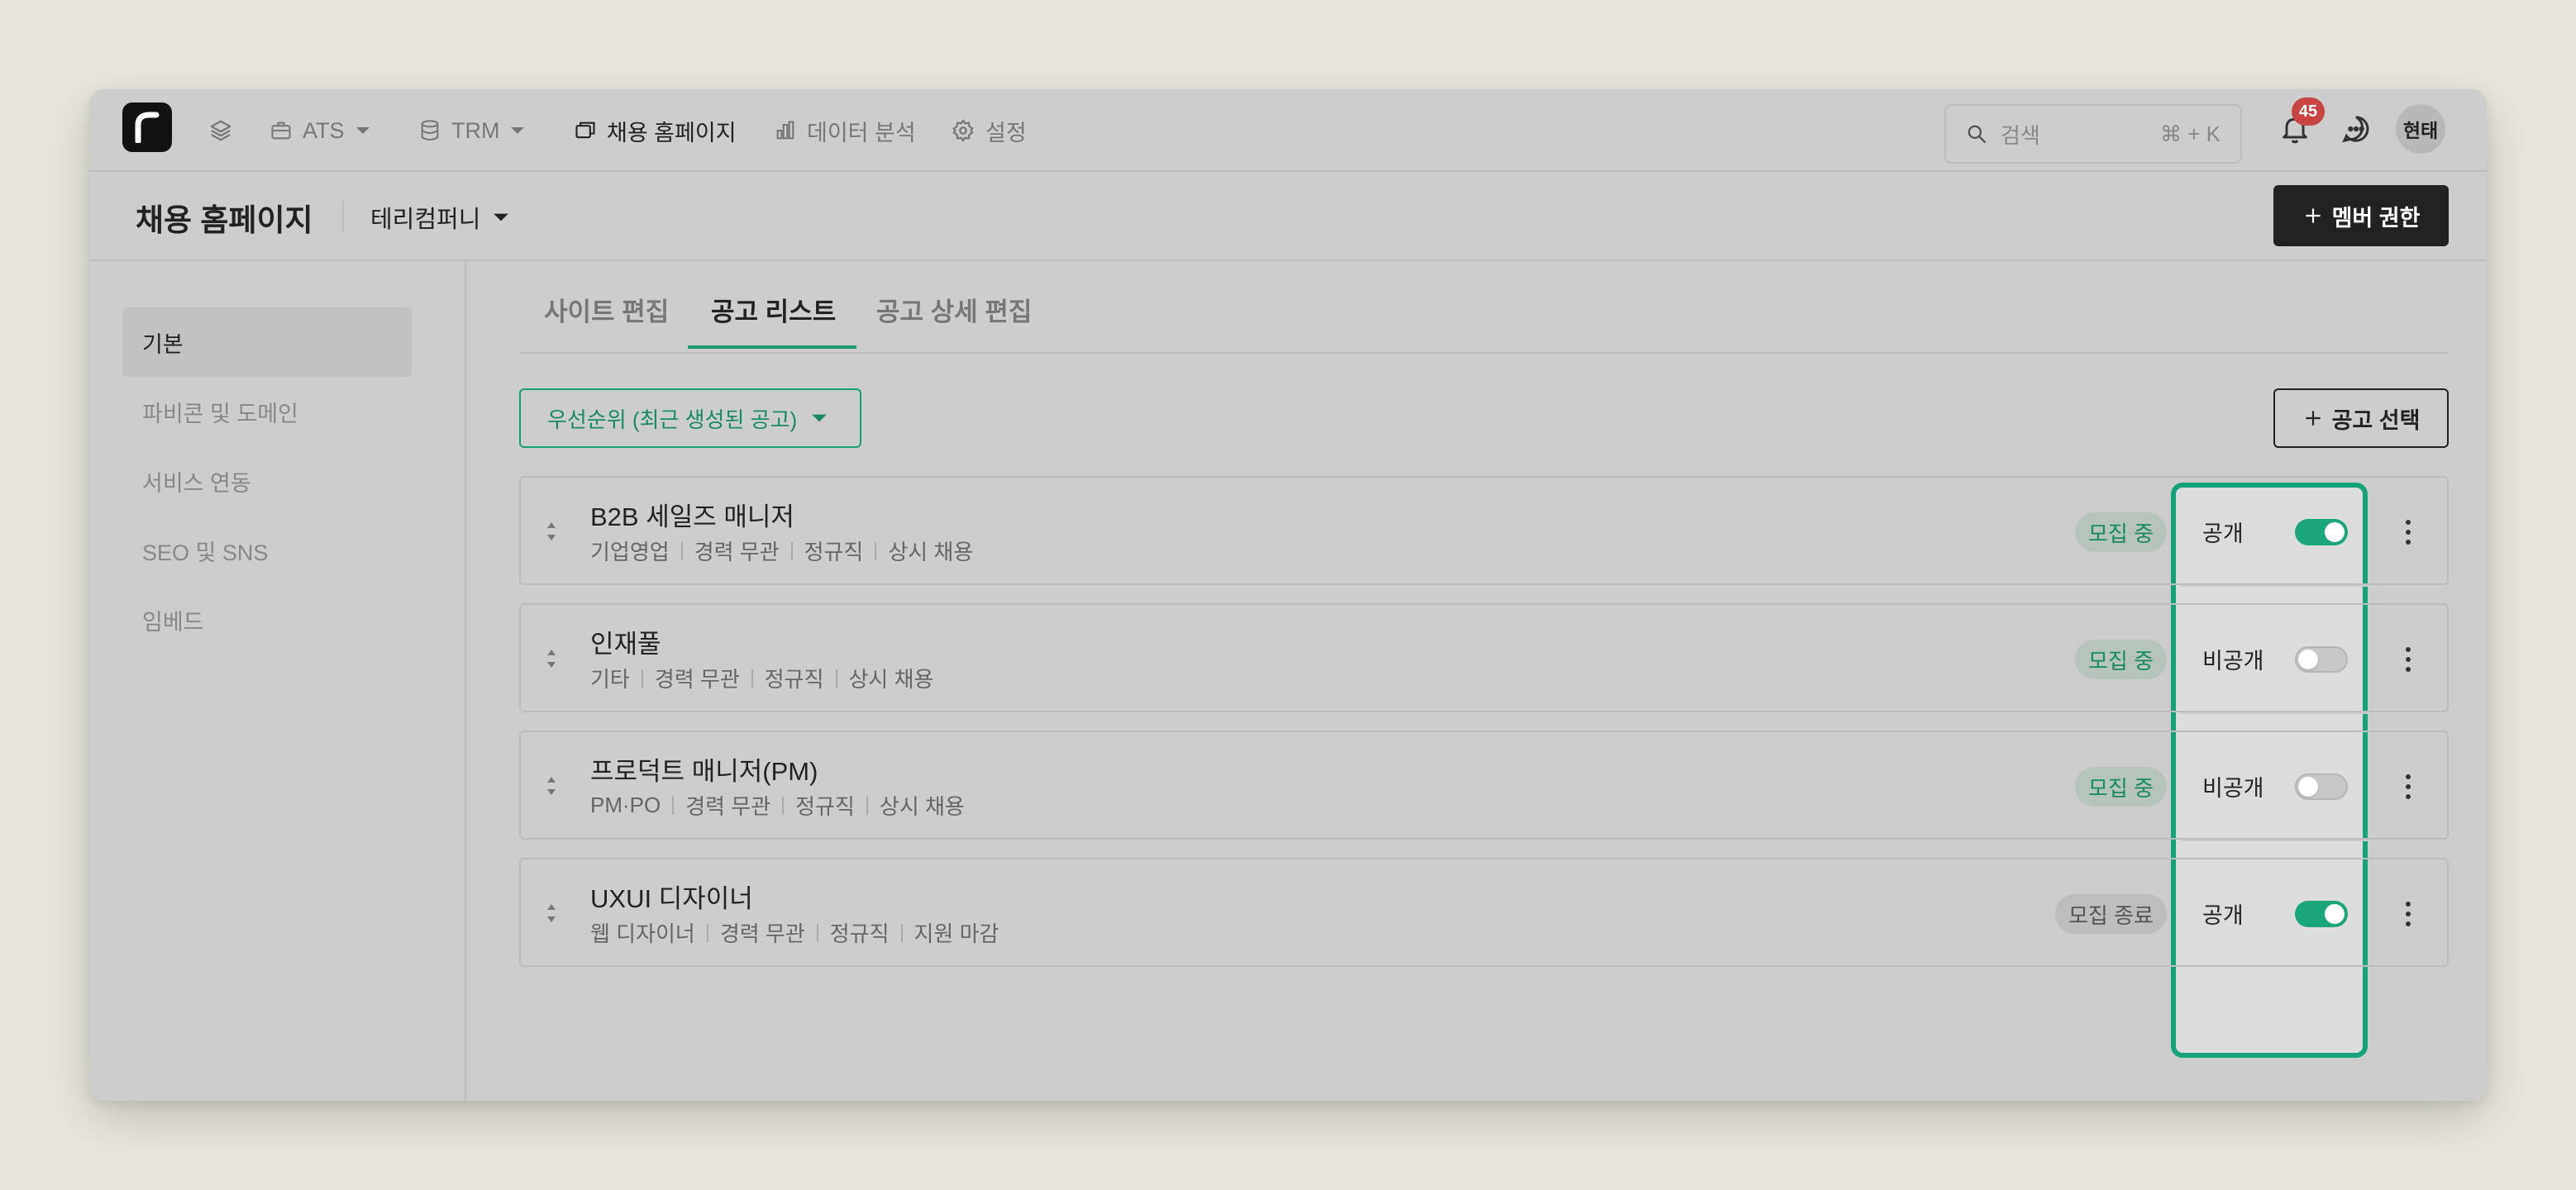 Image resolution: width=2576 pixels, height=1190 pixels. Describe the element at coordinates (956, 933) in the screenshot. I see `job-deadline: 지원 마감` at that location.